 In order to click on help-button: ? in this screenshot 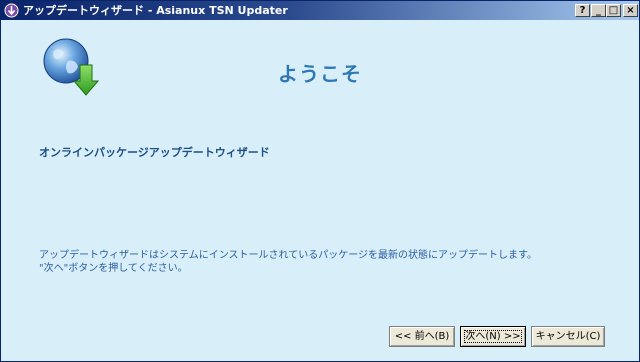, I will do `click(582, 10)`.